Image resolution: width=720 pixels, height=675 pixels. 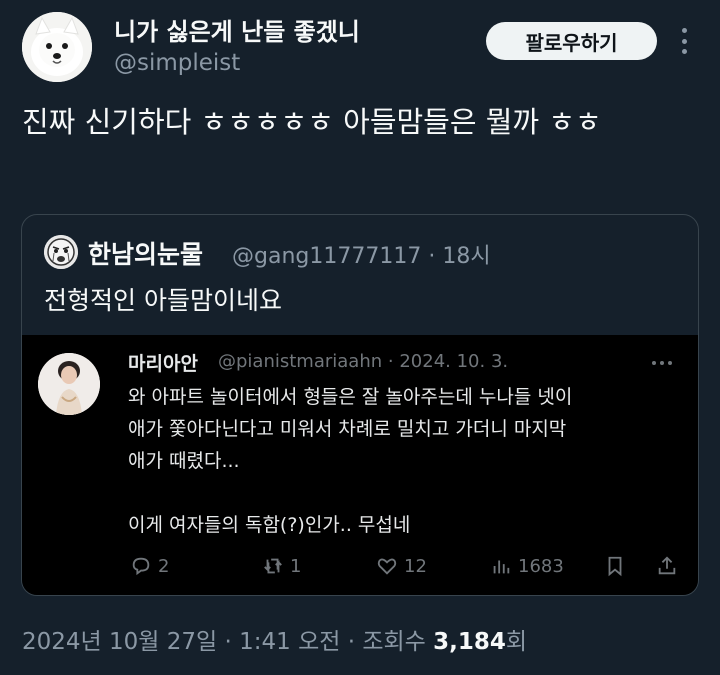 I want to click on embedded-author-meta: @pianistmariaahn · 2024. 10. 3., so click(x=363, y=361).